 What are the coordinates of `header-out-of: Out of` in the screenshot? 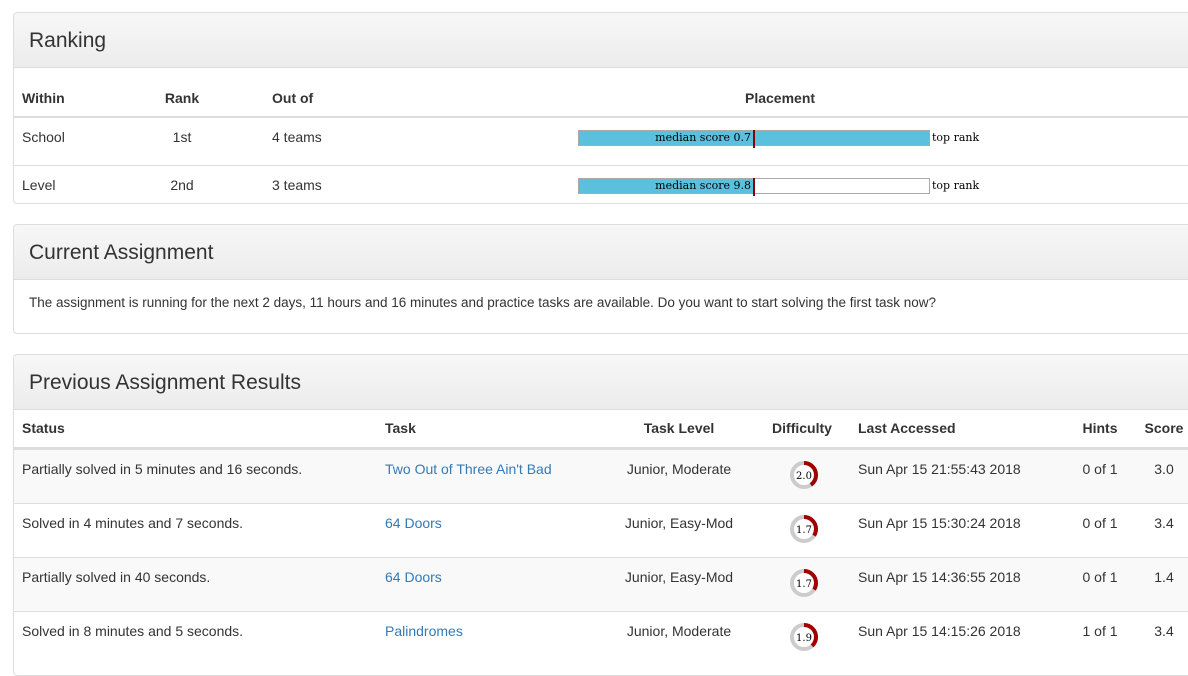 It's located at (293, 98).